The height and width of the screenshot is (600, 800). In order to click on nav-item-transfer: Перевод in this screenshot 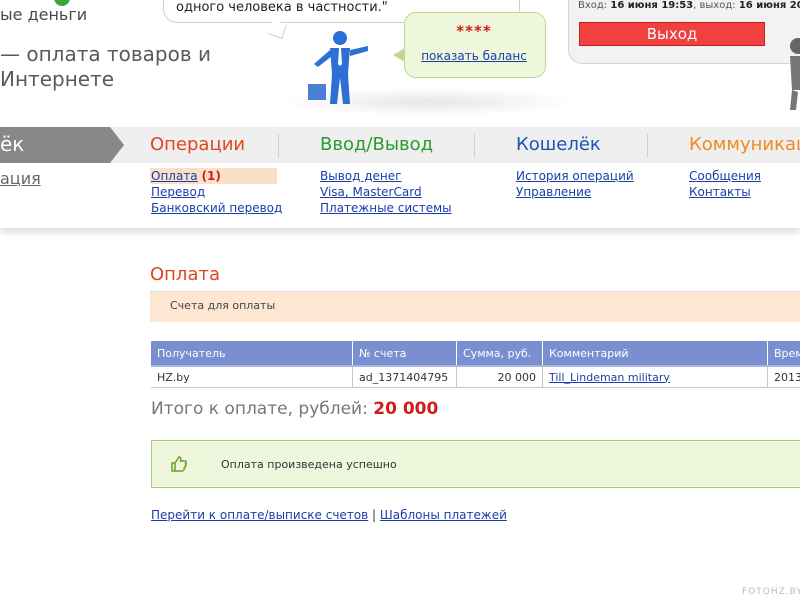, I will do `click(178, 192)`.